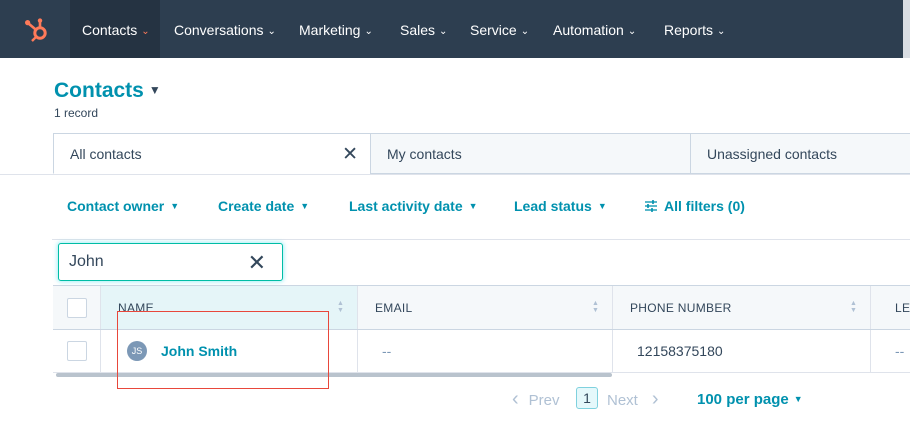 This screenshot has height=434, width=910. Describe the element at coordinates (743, 399) in the screenshot. I see `per-page-label: 100 per page` at that location.